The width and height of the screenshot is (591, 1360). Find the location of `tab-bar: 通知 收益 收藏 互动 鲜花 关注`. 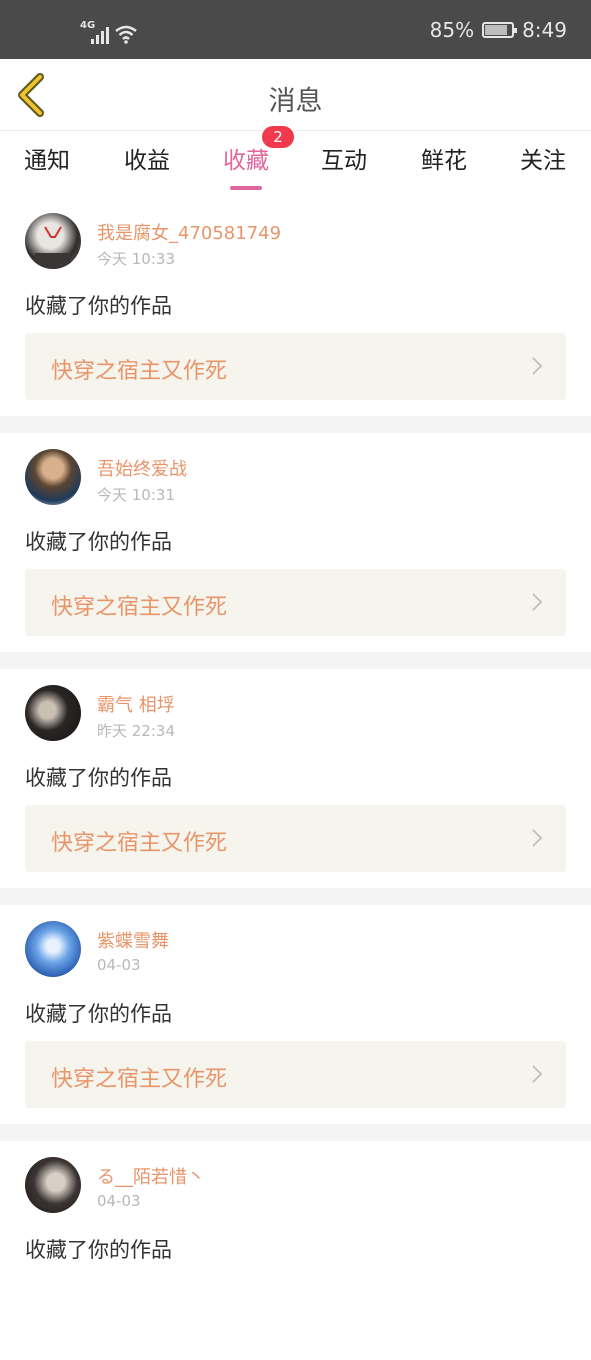

tab-bar: 通知 收益 收藏 互动 鲜花 关注 is located at coordinates (295, 164).